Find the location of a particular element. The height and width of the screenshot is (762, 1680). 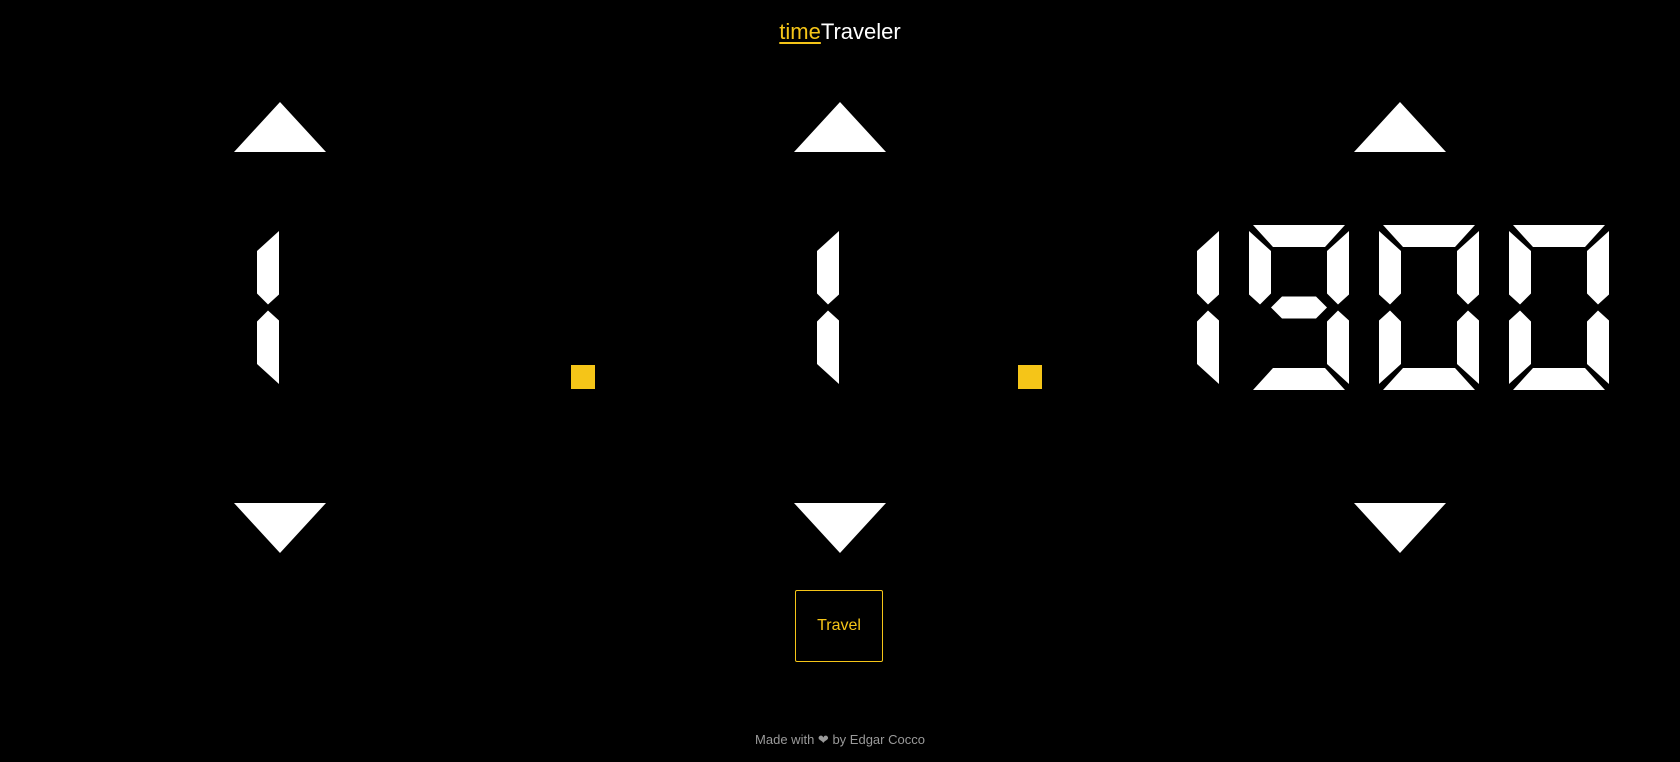

year-down-button is located at coordinates (1400, 528).